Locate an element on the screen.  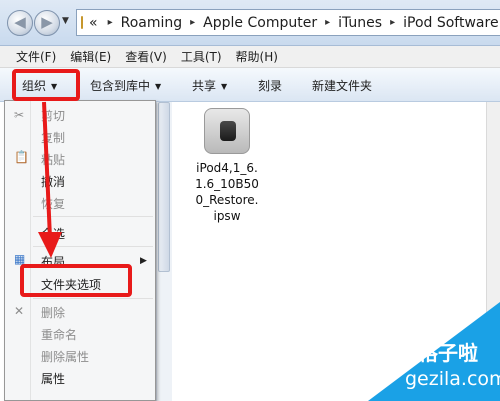
arrow-head is located at coordinates (50, 245).